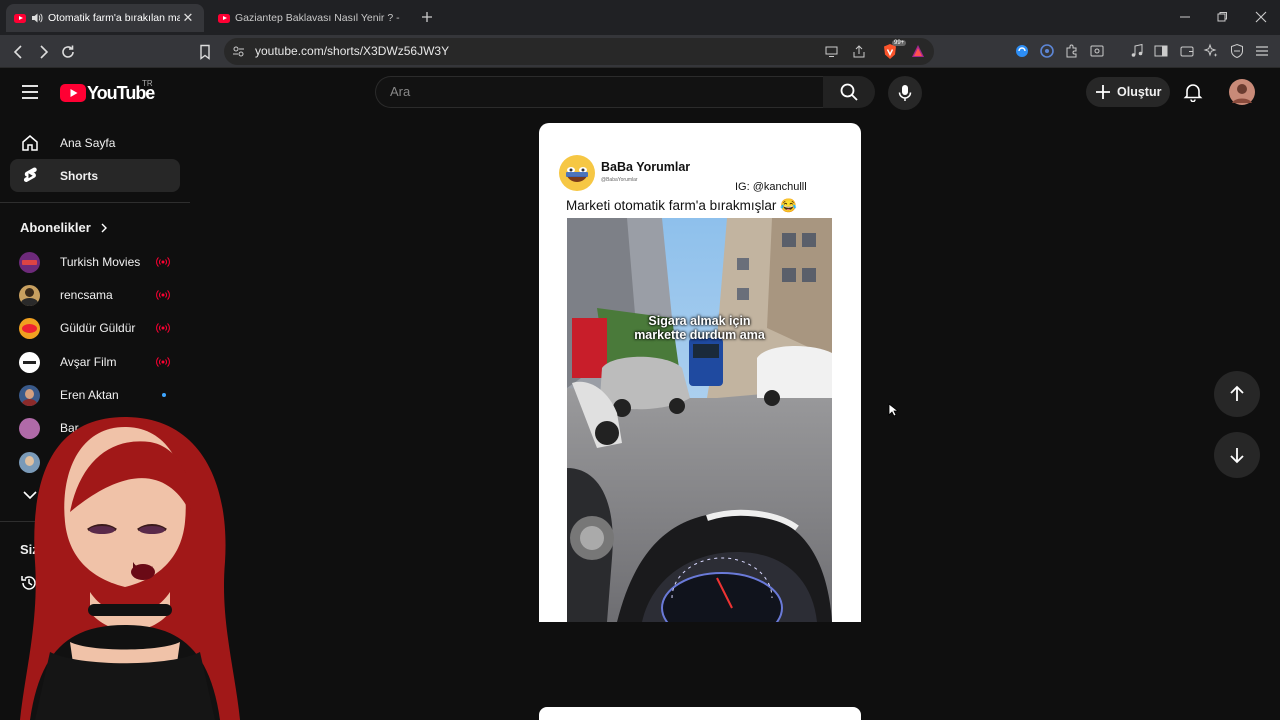 The height and width of the screenshot is (720, 1280). What do you see at coordinates (55, 227) in the screenshot?
I see `subscriptions-title: Abonelikler` at bounding box center [55, 227].